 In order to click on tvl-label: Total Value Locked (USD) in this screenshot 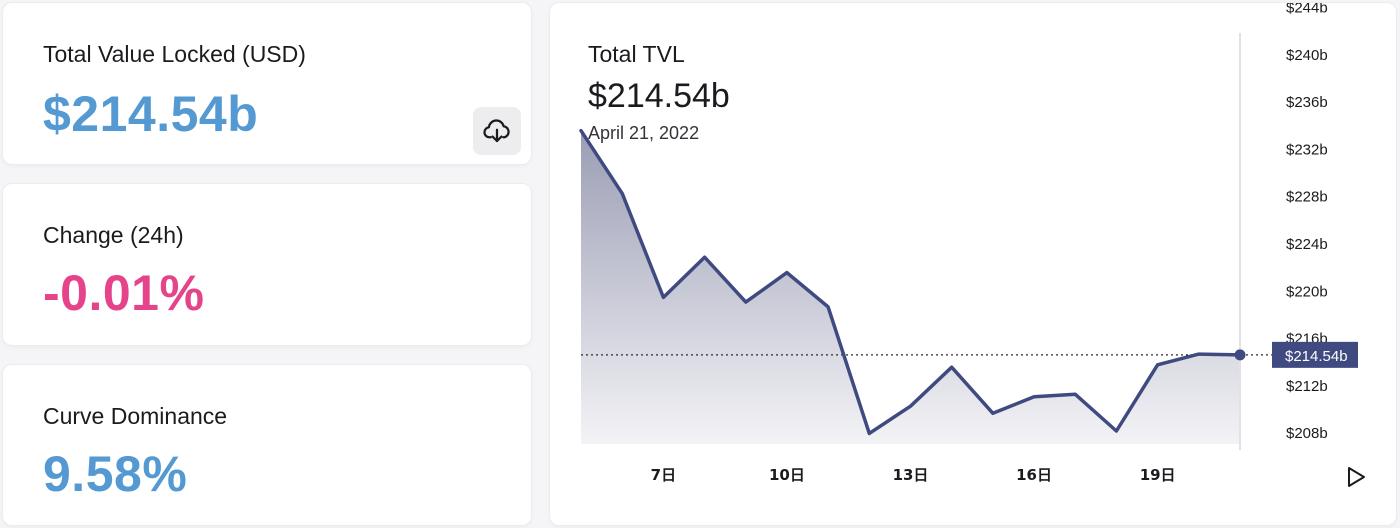, I will do `click(174, 54)`.